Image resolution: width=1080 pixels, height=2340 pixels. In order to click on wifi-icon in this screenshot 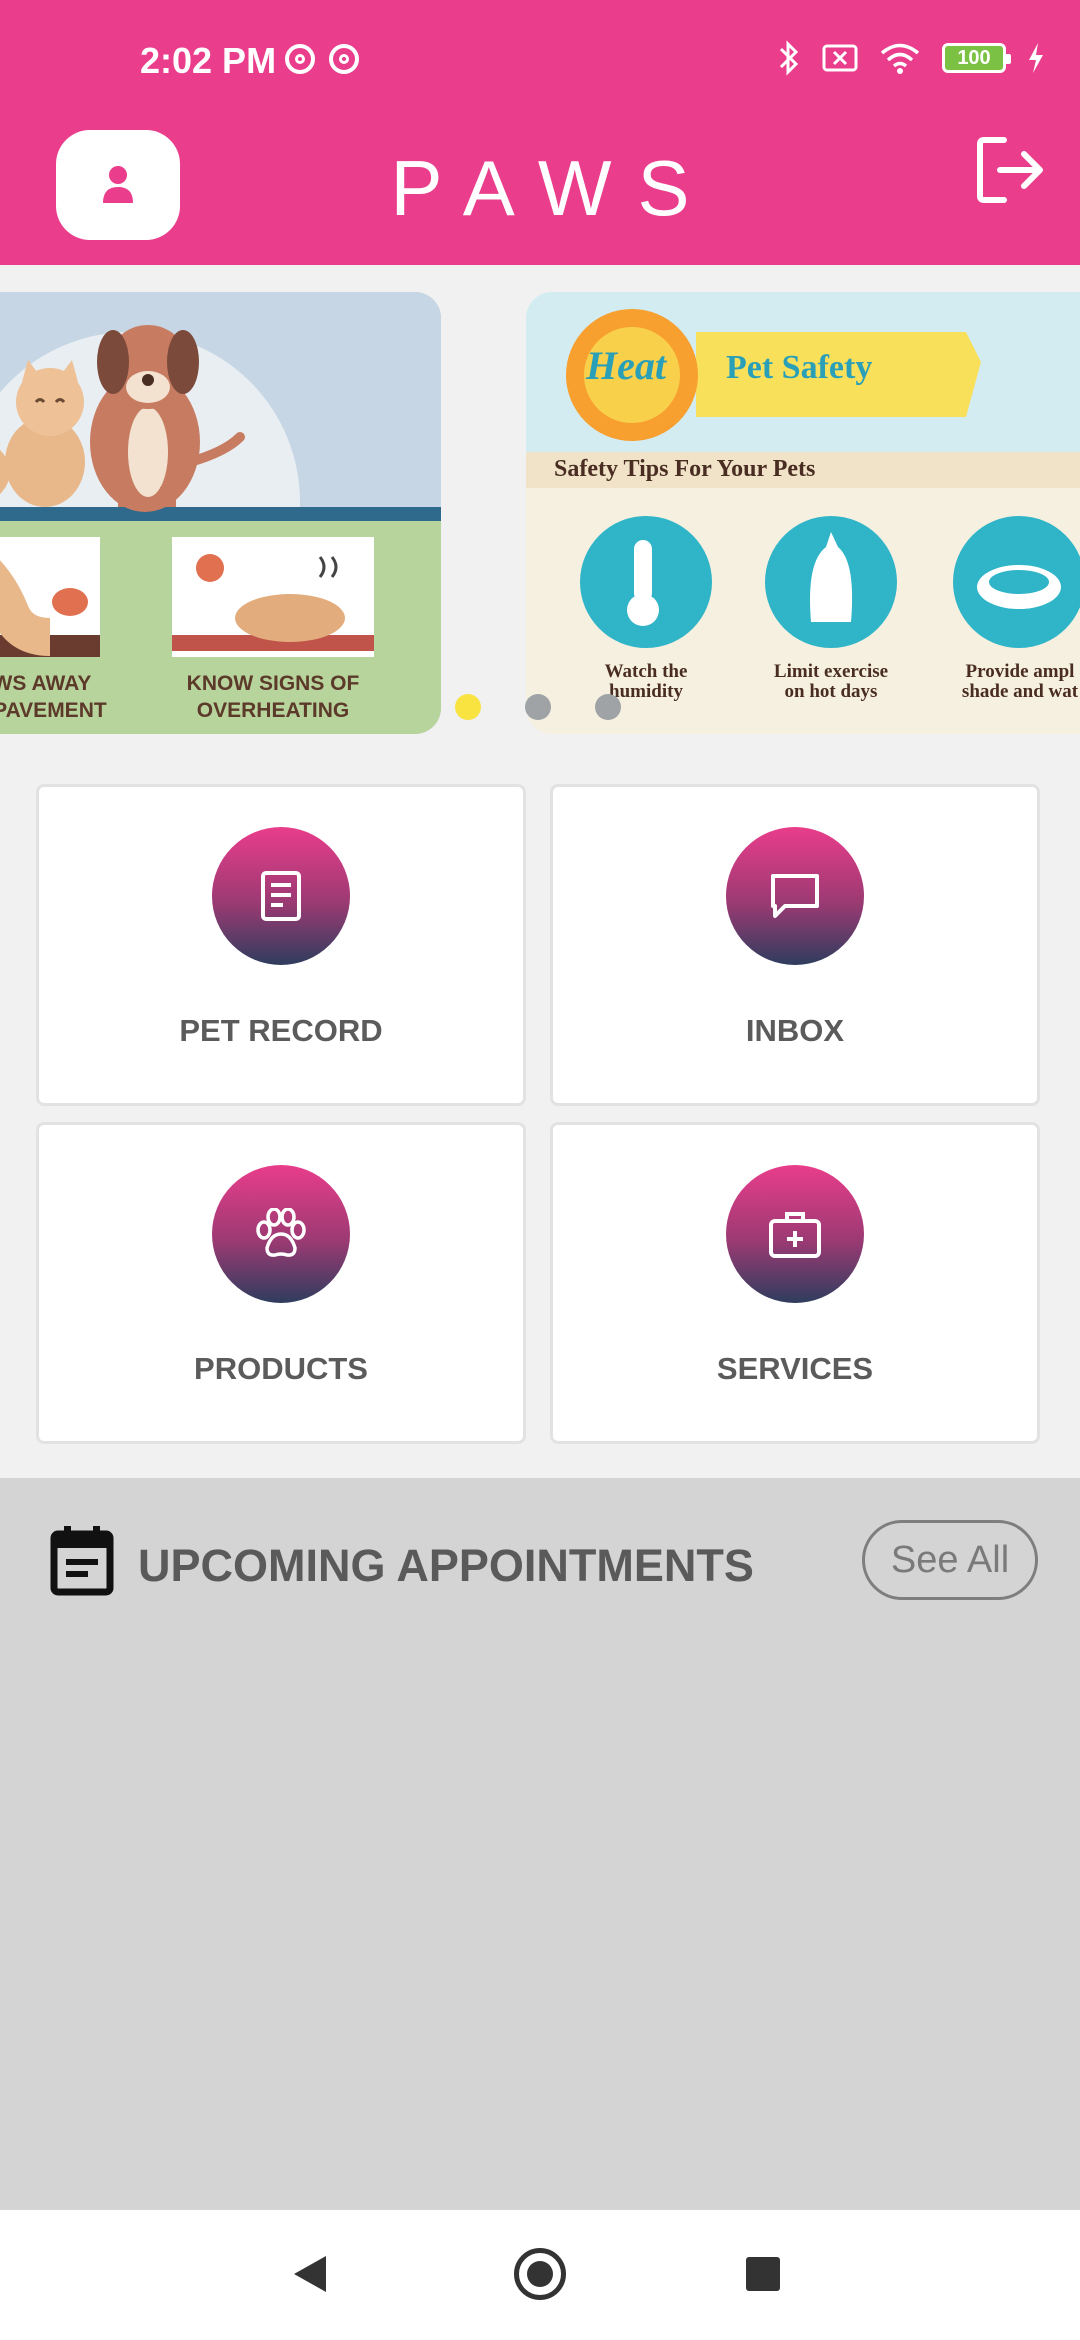, I will do `click(900, 58)`.